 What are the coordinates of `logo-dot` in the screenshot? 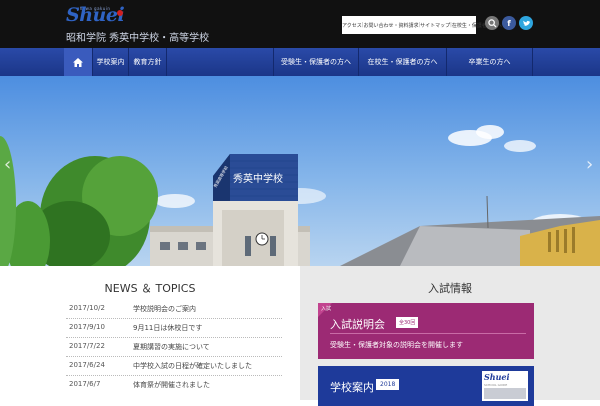 It's located at (120, 13).